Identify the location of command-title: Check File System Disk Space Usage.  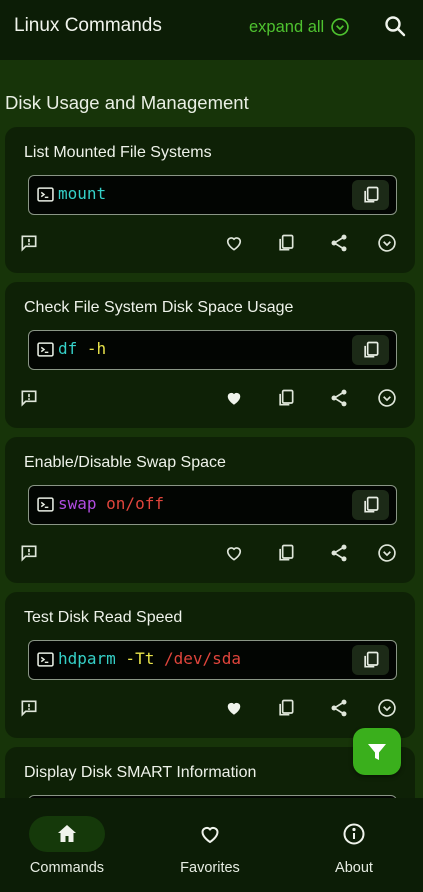
(159, 307).